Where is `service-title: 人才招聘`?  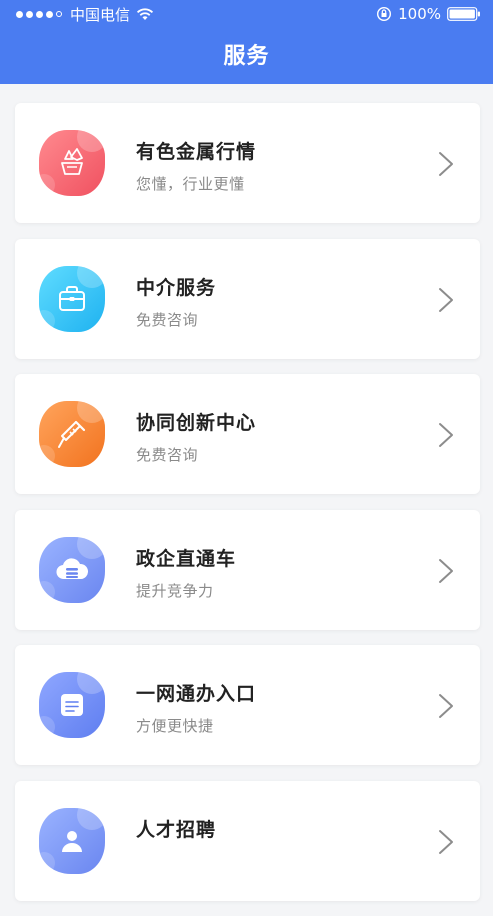
service-title: 人才招聘 is located at coordinates (176, 829).